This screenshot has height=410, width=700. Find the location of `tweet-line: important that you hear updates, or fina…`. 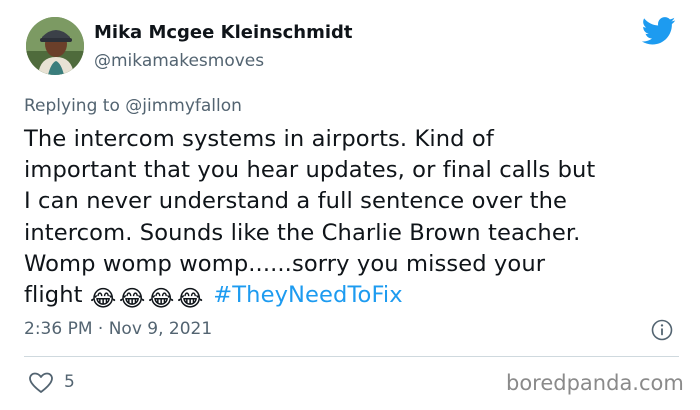

tweet-line: important that you hear updates, or fina… is located at coordinates (310, 170).